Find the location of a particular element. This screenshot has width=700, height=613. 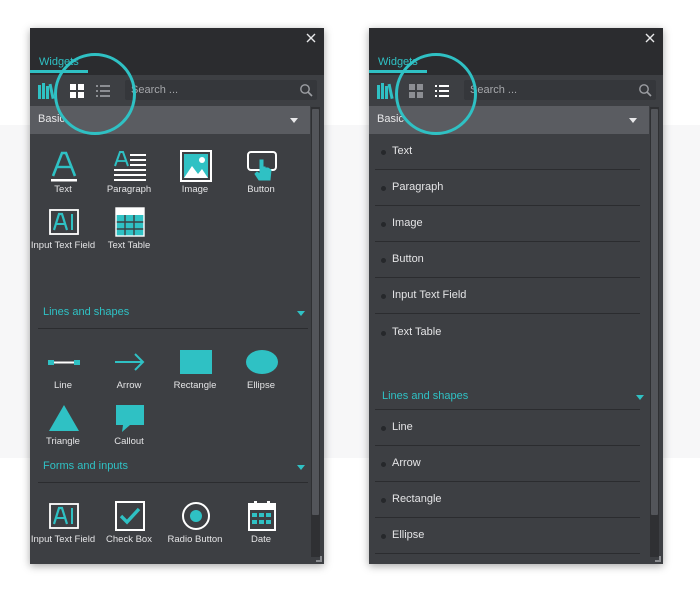

widget-label: Paragraph is located at coordinates (129, 189).